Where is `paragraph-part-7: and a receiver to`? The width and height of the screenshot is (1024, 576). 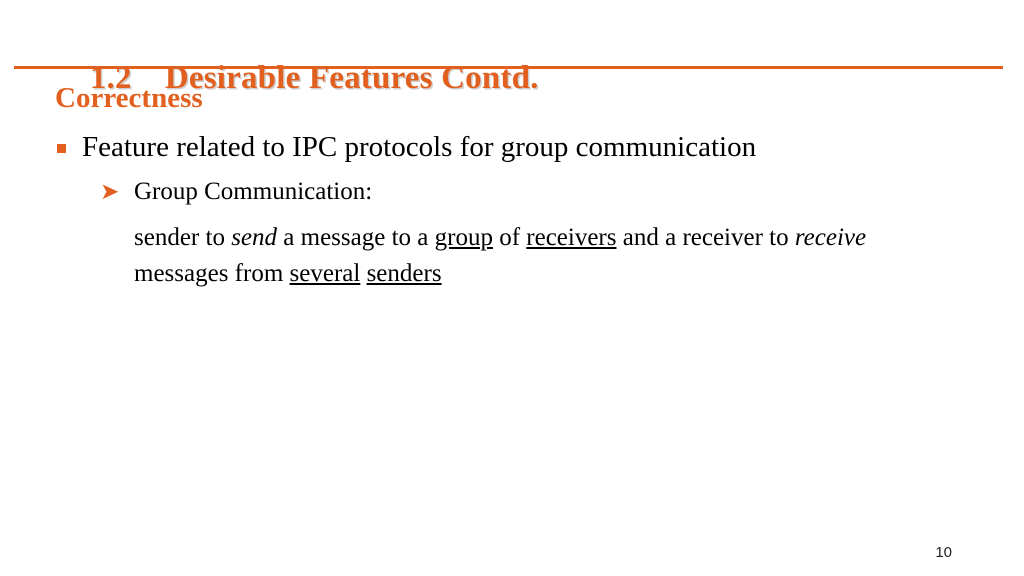
paragraph-part-7: and a receiver to is located at coordinates (705, 237).